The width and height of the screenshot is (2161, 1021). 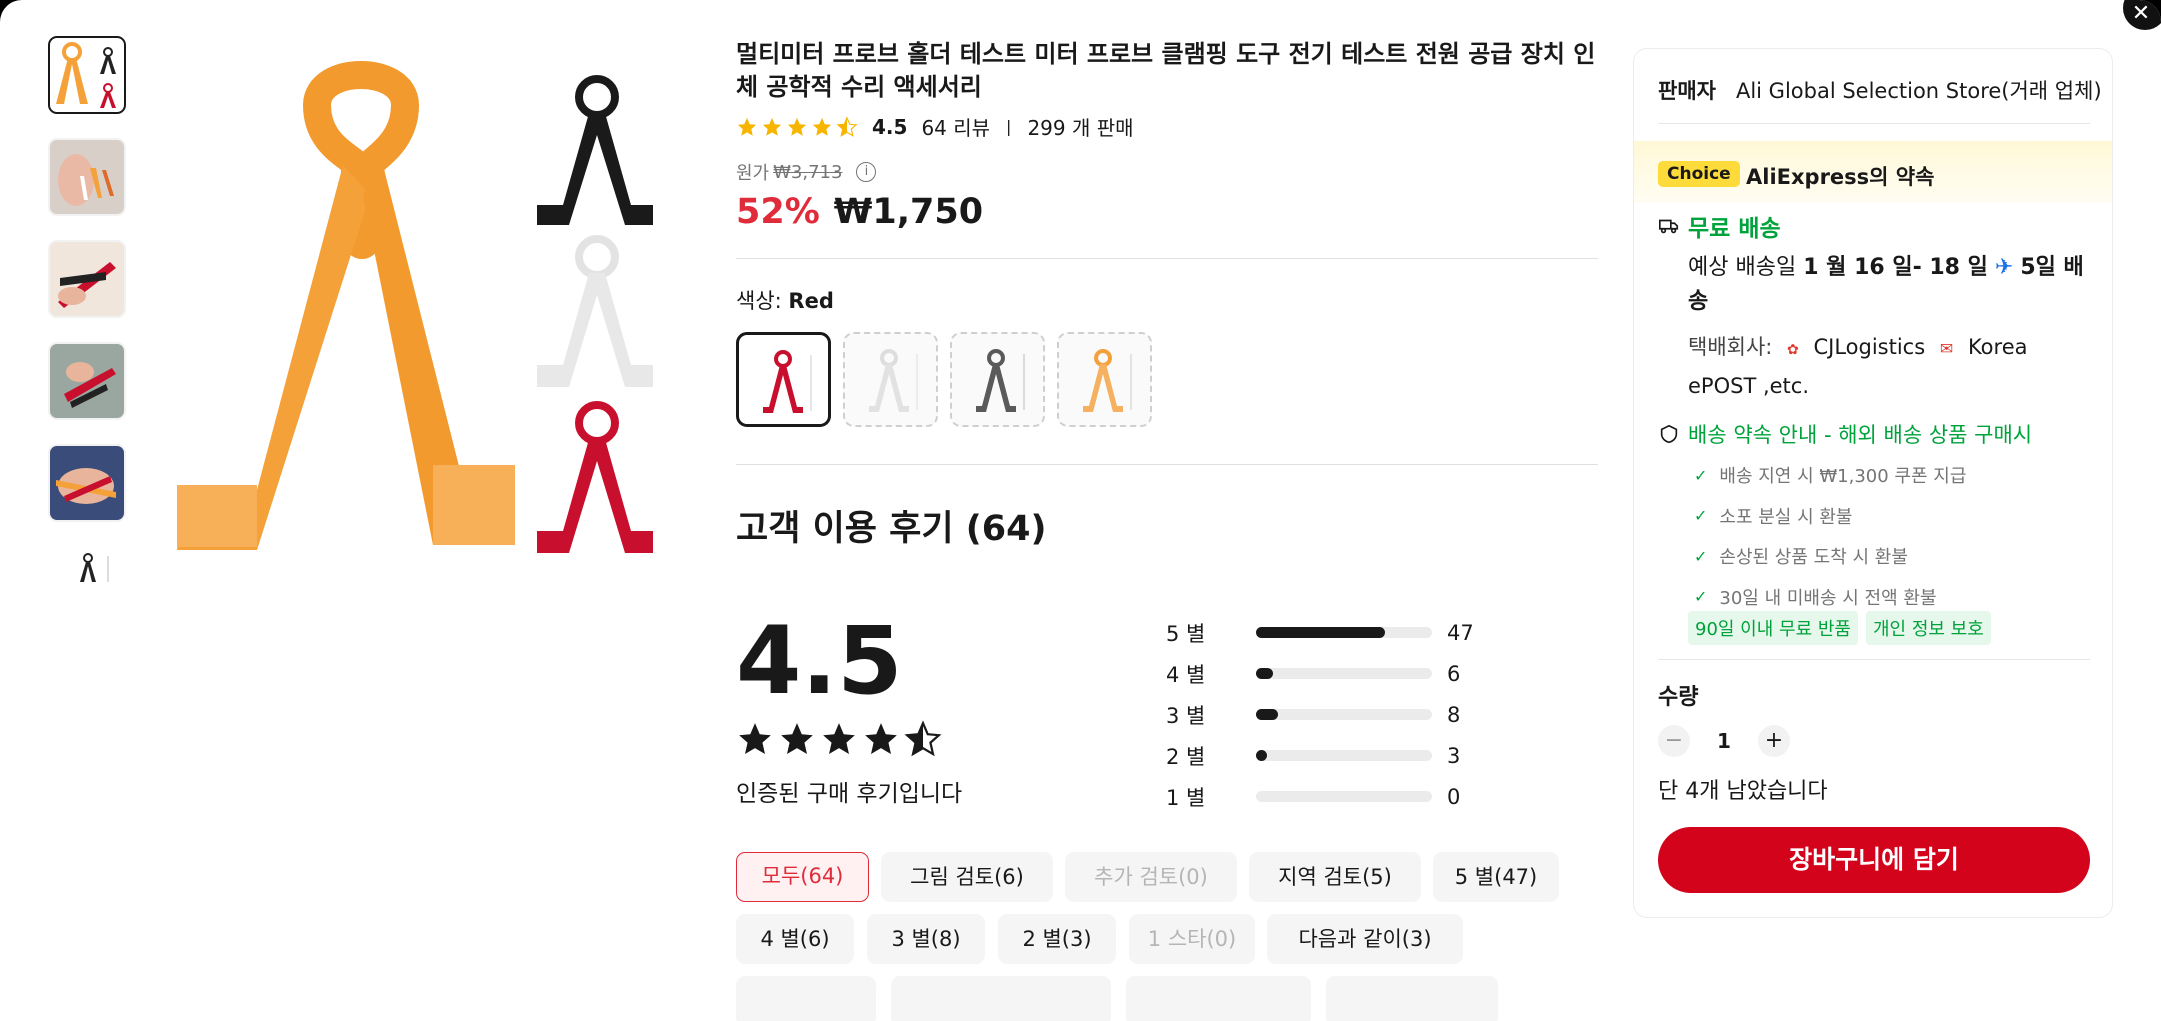 What do you see at coordinates (1080, 128) in the screenshot?
I see `sold-count: 299 개 판매` at bounding box center [1080, 128].